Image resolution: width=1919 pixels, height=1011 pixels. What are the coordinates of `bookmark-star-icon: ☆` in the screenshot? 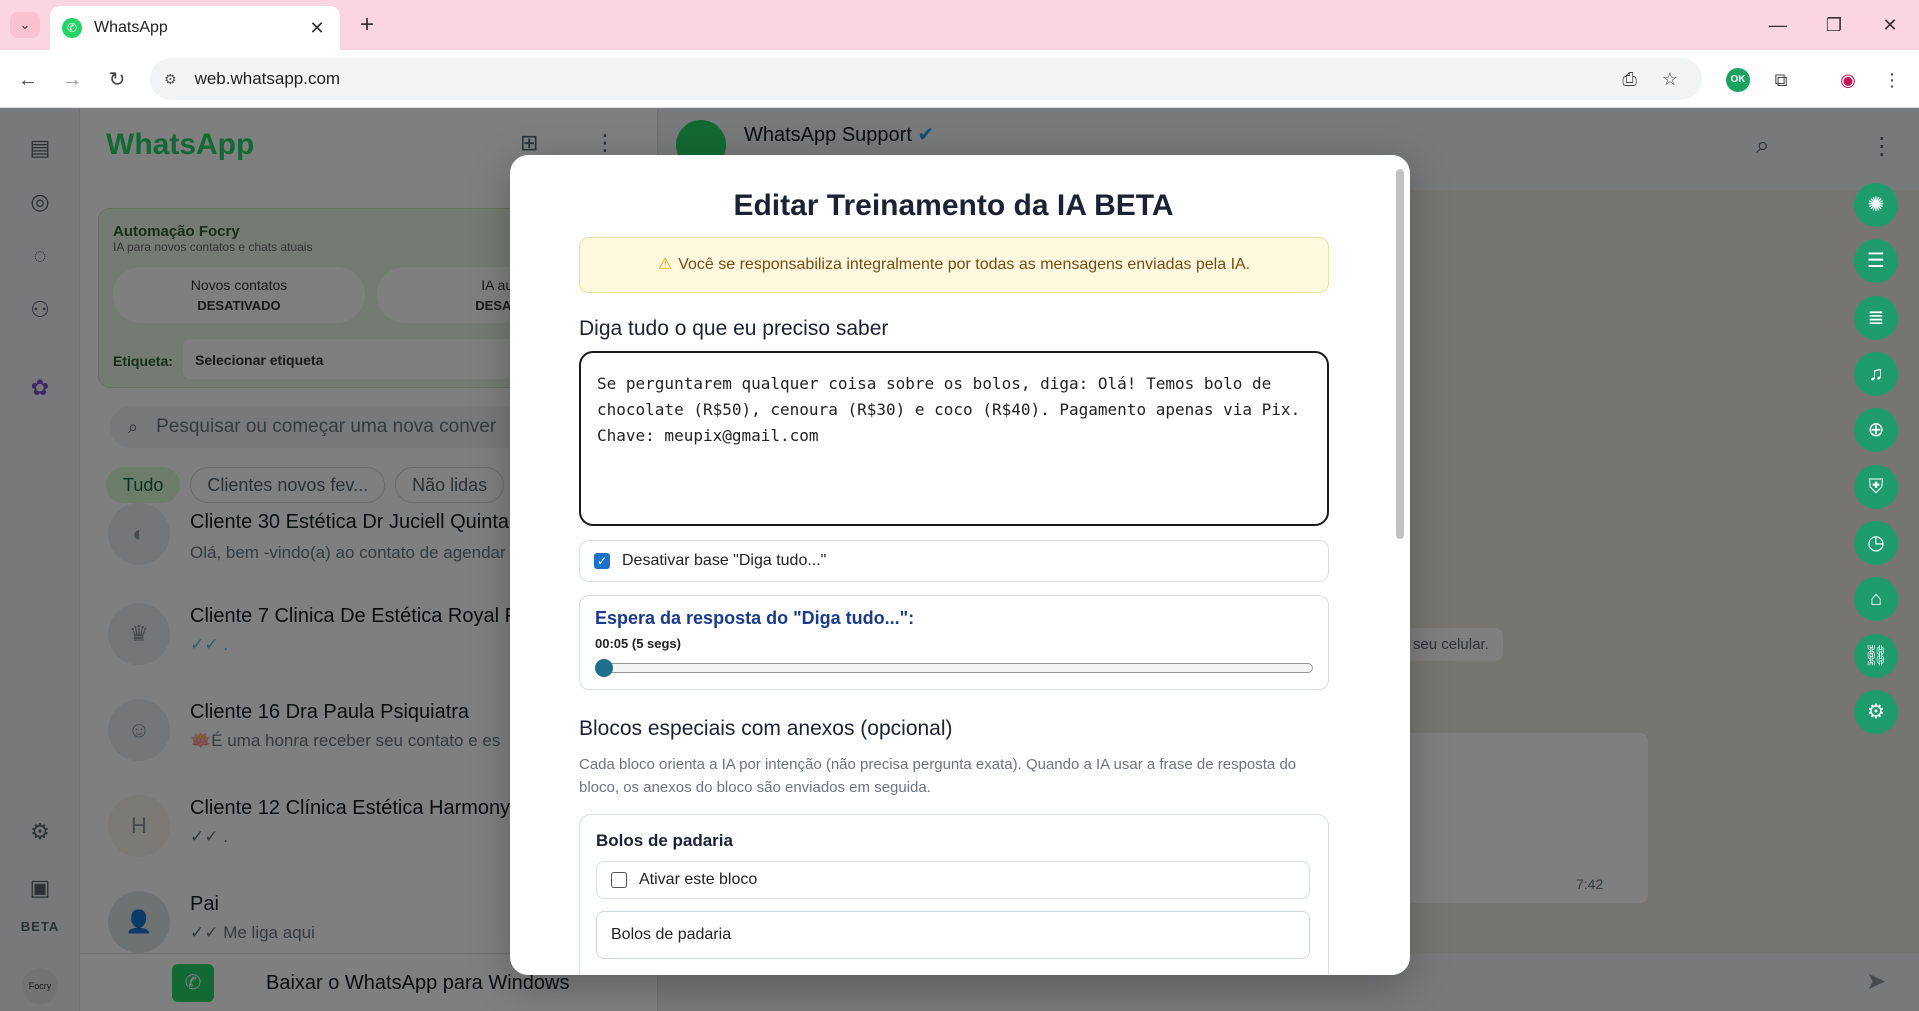 It's located at (1670, 79).